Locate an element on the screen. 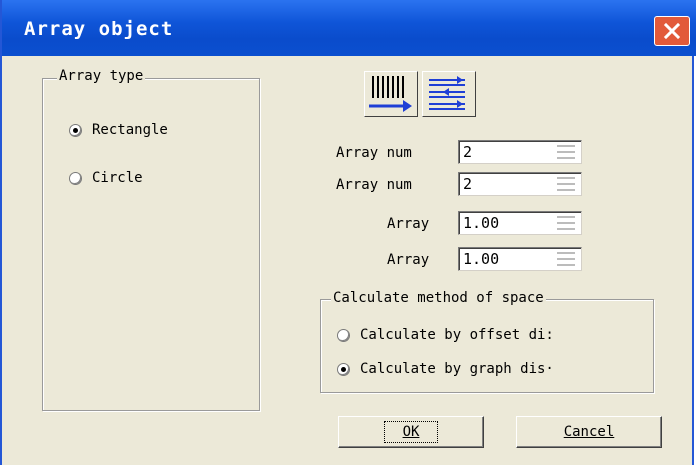 The height and width of the screenshot is (465, 696). radio-circle: Circle is located at coordinates (106, 178).